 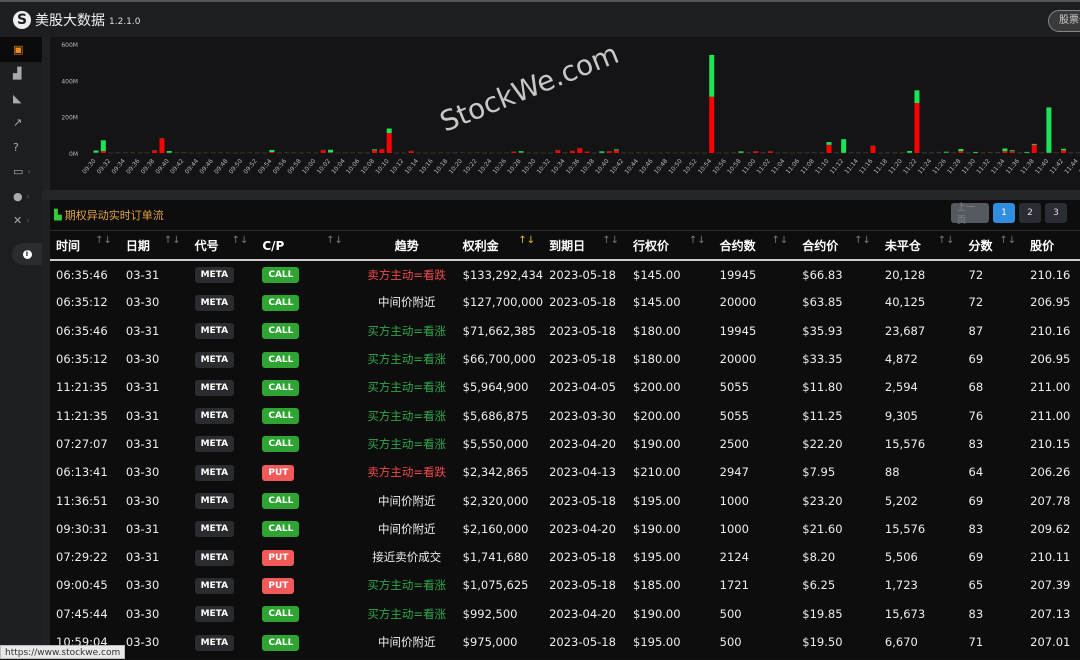 I want to click on column-header: 趋势, so click(x=403, y=246).